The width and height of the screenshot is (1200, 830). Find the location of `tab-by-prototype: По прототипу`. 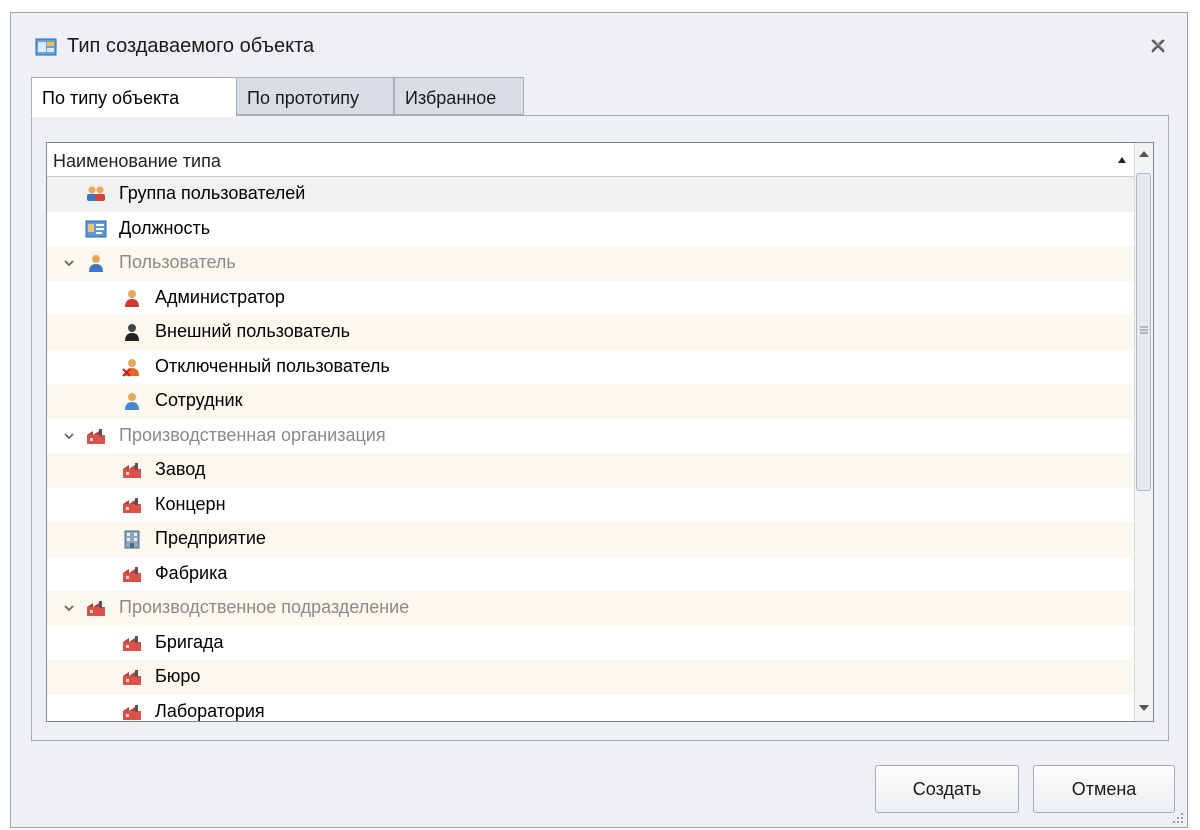

tab-by-prototype: По прототипу is located at coordinates (315, 96).